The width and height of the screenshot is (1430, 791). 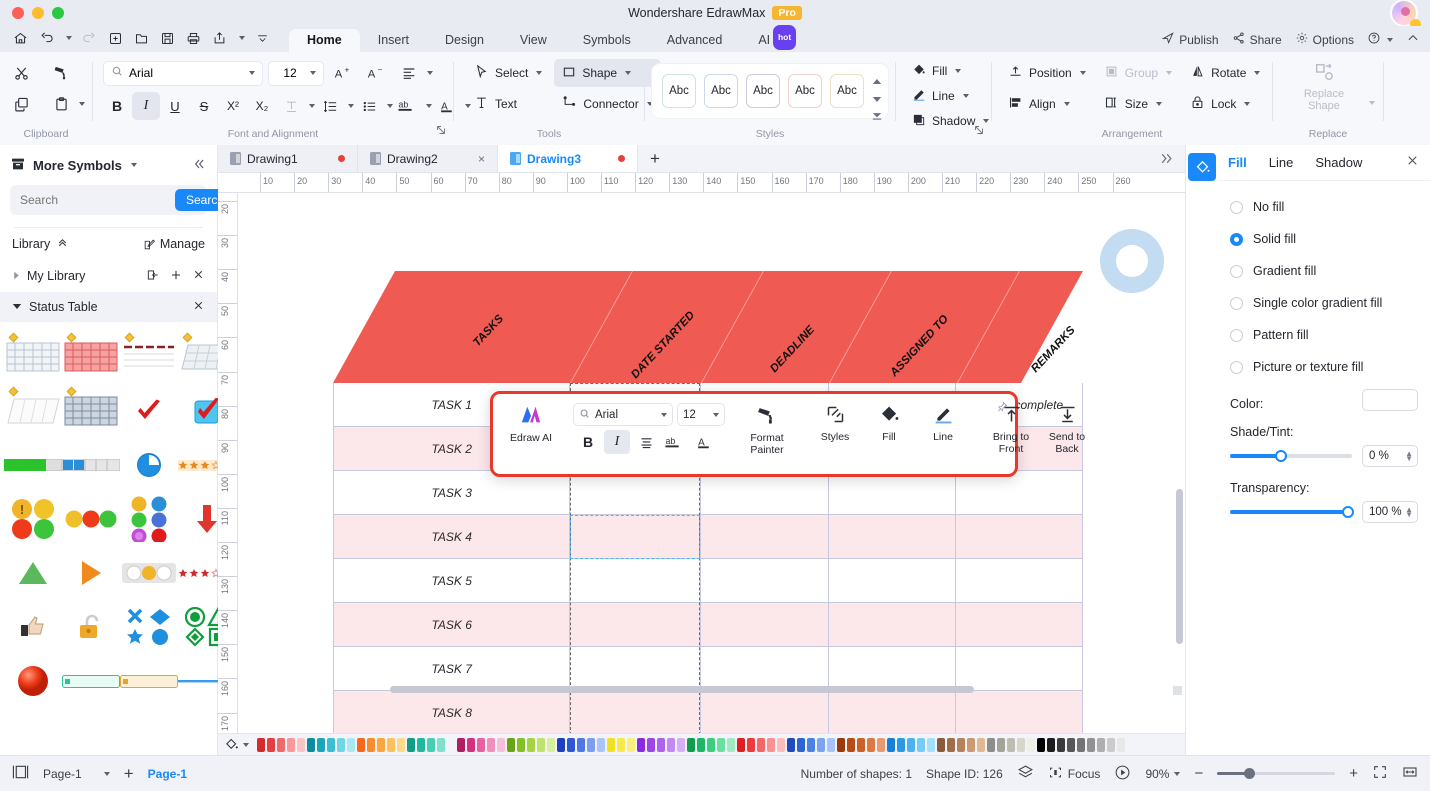 What do you see at coordinates (979, 132) in the screenshot?
I see `format-dialog-launcher-icon` at bounding box center [979, 132].